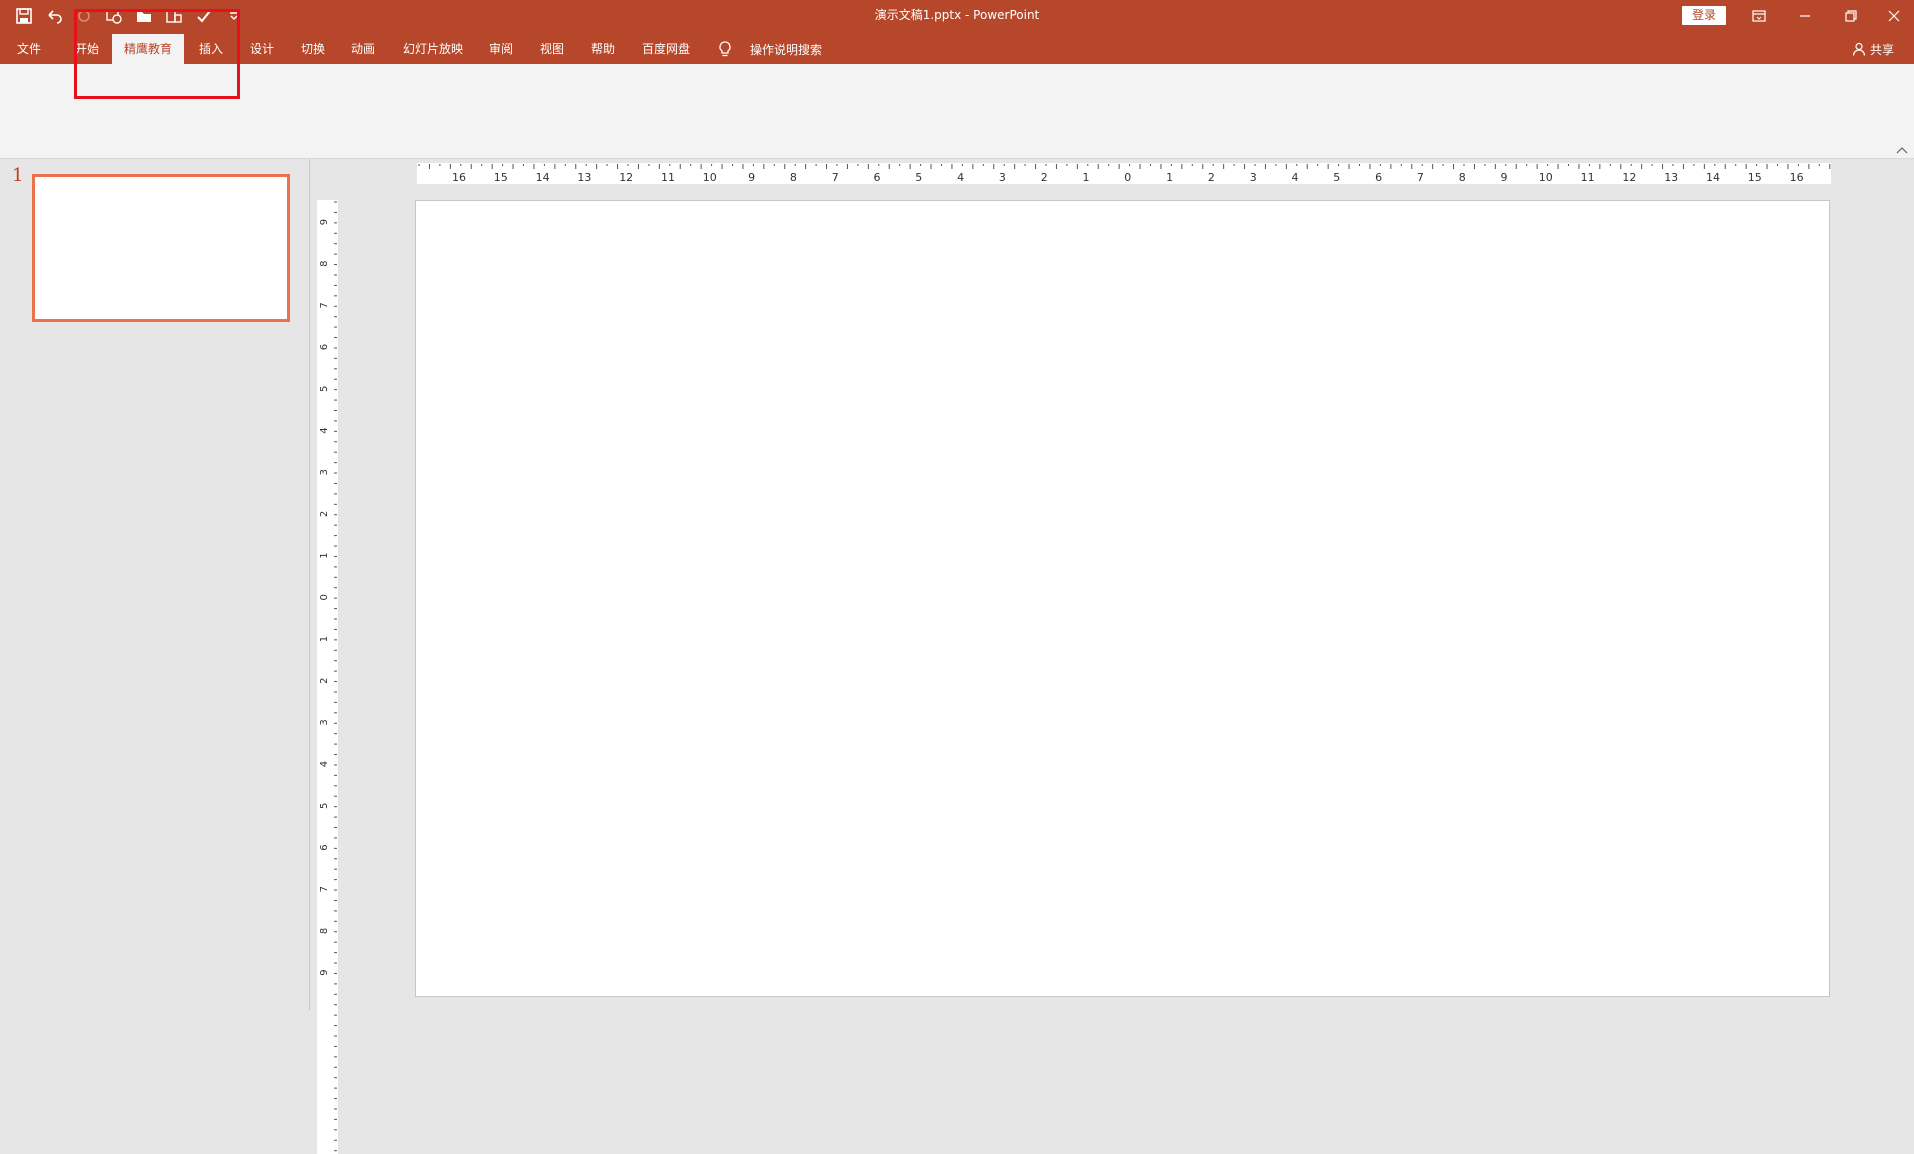 This screenshot has width=1914, height=1154. I want to click on share-button: 共享, so click(1873, 49).